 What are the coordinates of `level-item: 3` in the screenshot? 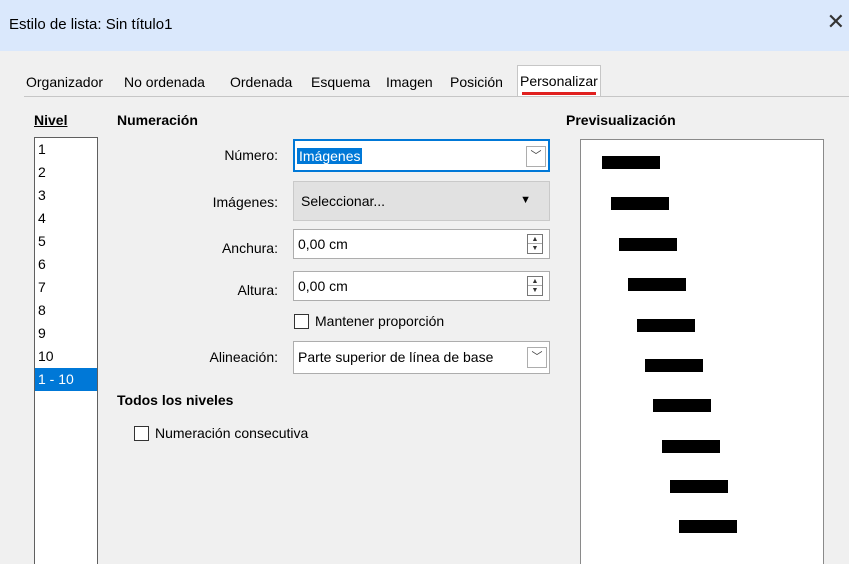 It's located at (66, 195).